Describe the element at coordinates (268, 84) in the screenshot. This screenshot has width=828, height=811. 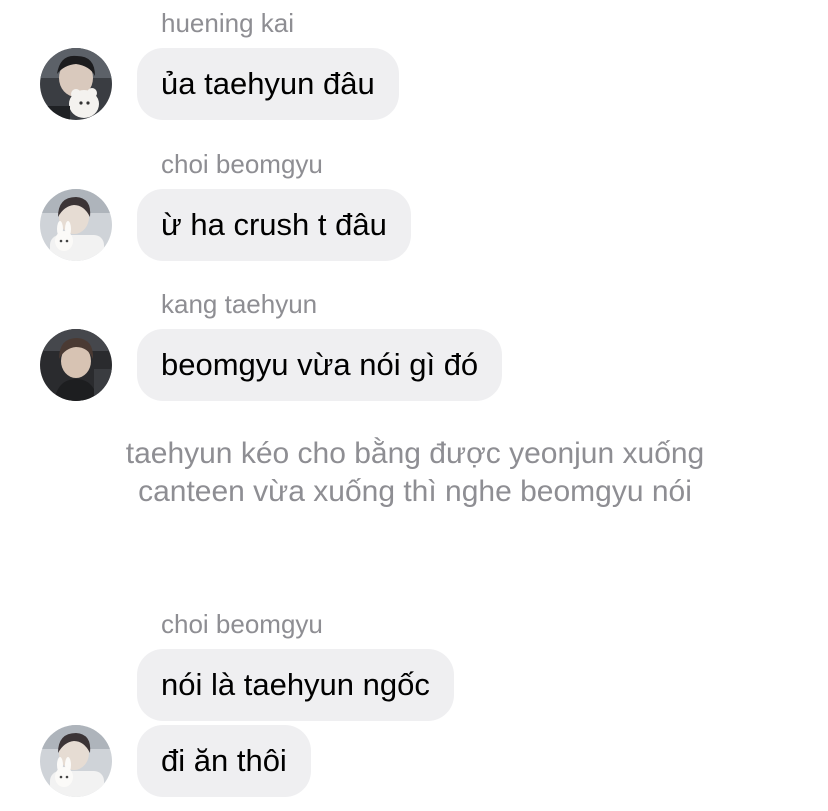
I see `message-bubble: ủa taehyun đâu` at that location.